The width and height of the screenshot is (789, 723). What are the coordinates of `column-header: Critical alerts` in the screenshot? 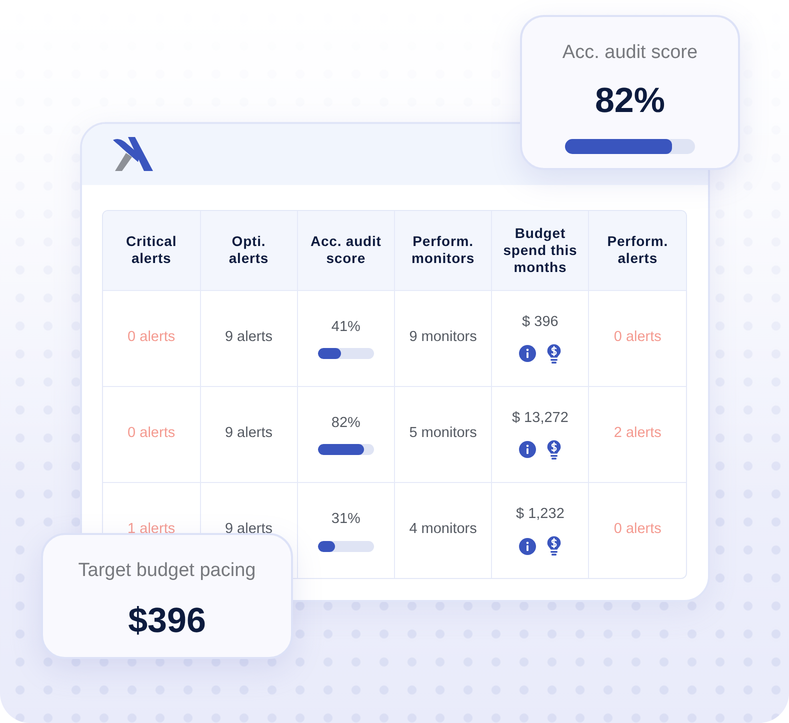 It's located at (151, 250).